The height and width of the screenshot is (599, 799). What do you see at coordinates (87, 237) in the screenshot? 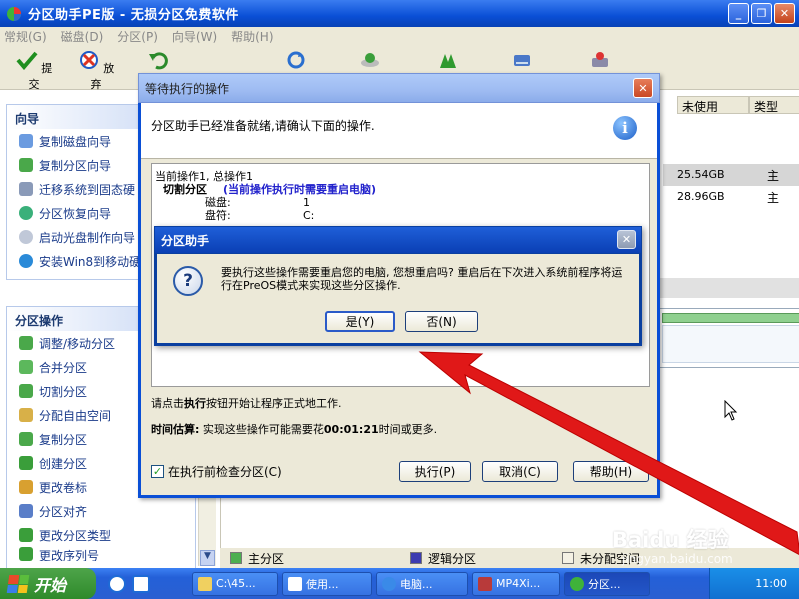
I see `wizard-item-label: 启动光盘制作向导` at bounding box center [87, 237].